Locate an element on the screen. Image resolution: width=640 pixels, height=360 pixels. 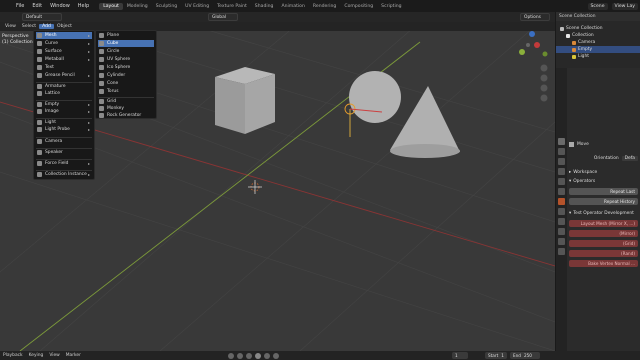
tab-animation: Animation is located at coordinates (292, 6).